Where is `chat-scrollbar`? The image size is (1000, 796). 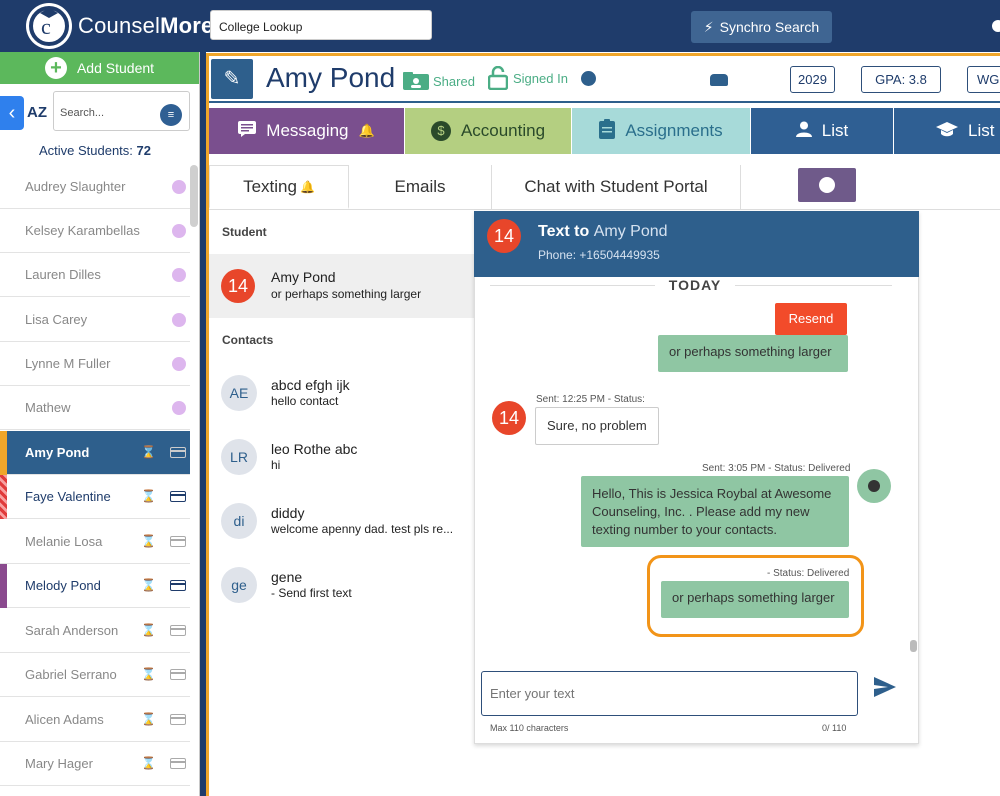
chat-scrollbar is located at coordinates (913, 646).